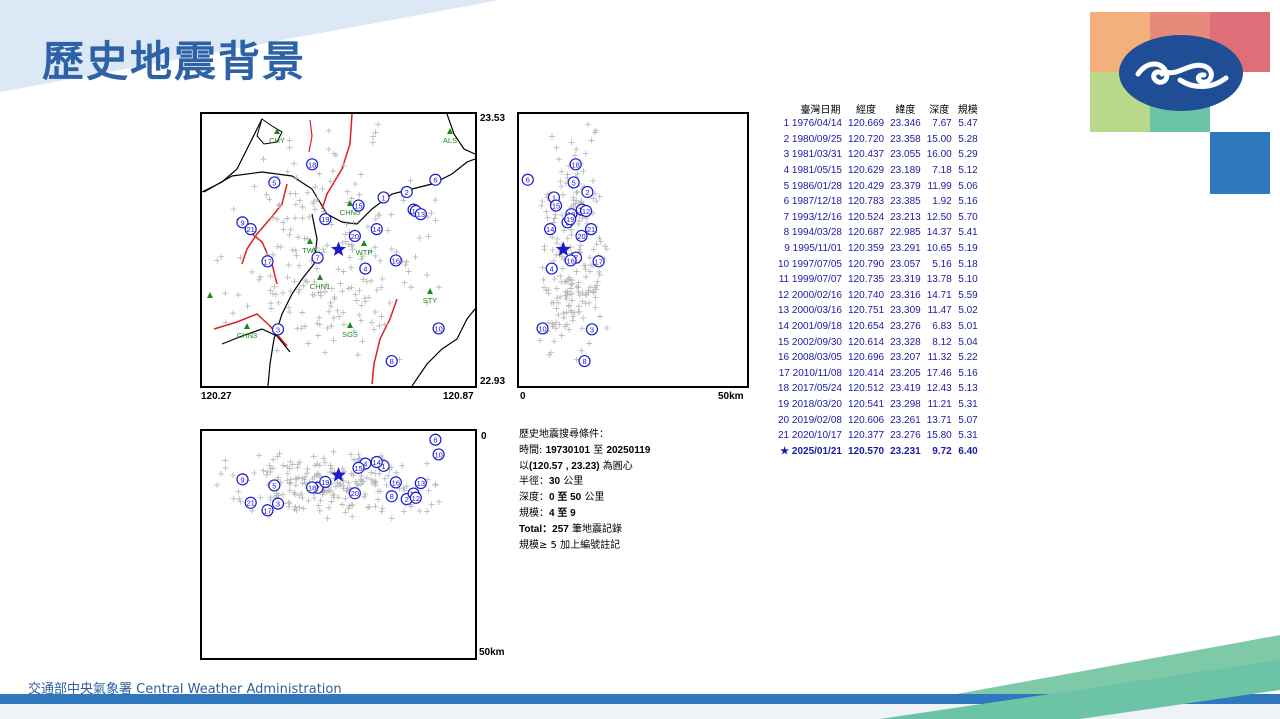 This screenshot has width=1280, height=719. Describe the element at coordinates (968, 155) in the screenshot. I see `cell-mag: 5.29` at that location.